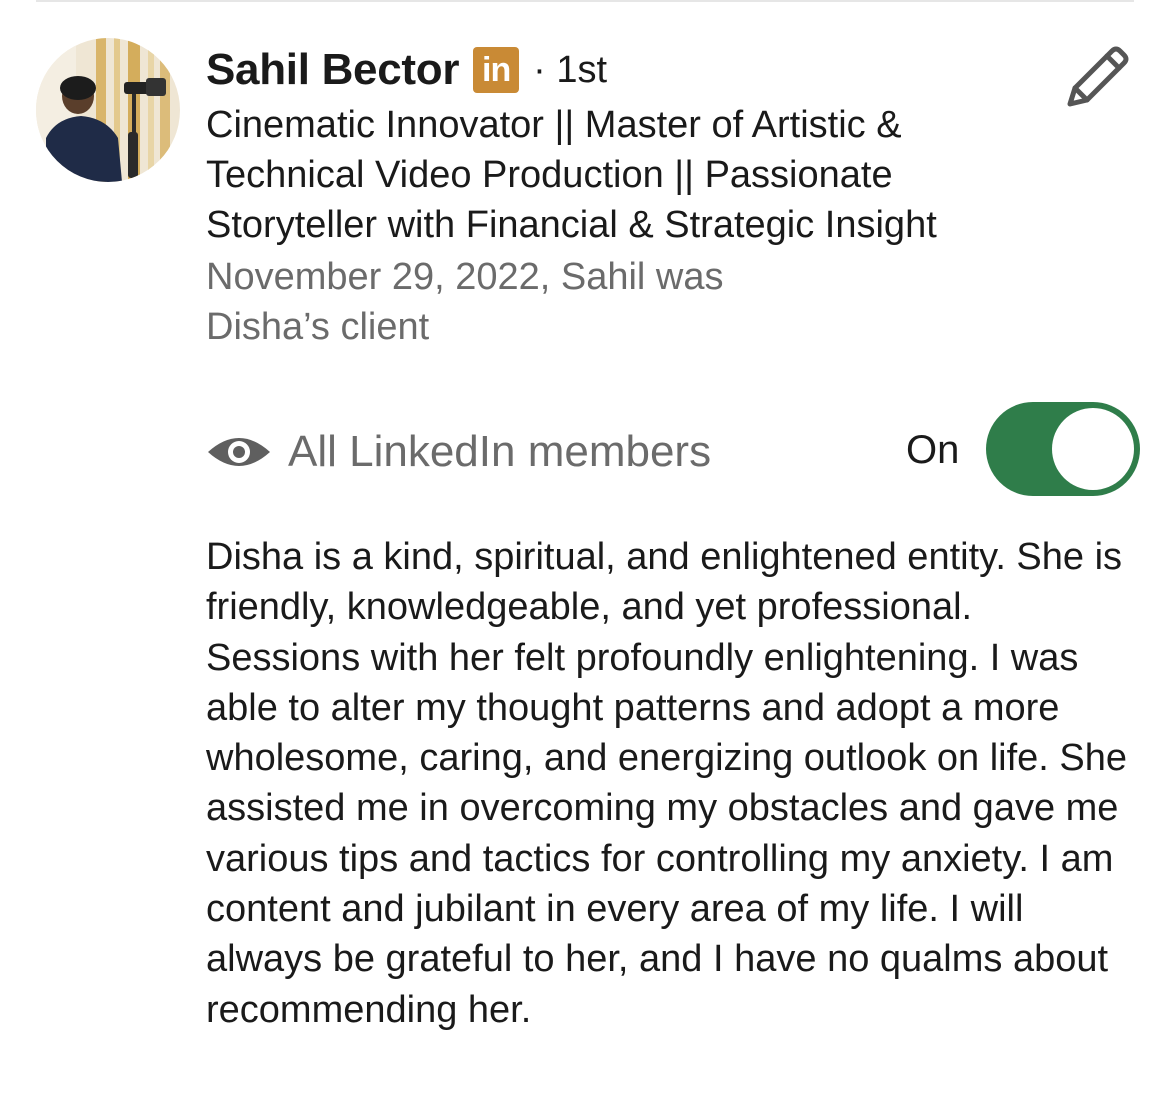 The width and height of the screenshot is (1170, 1111). I want to click on visibility-toggle, so click(1063, 449).